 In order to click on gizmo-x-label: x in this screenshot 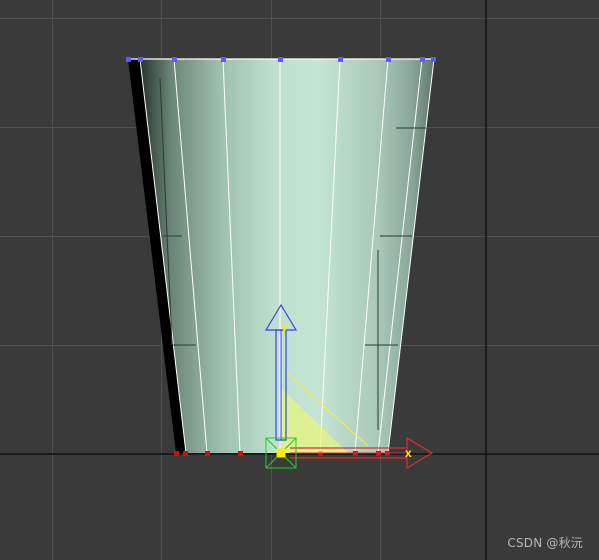, I will do `click(408, 453)`.